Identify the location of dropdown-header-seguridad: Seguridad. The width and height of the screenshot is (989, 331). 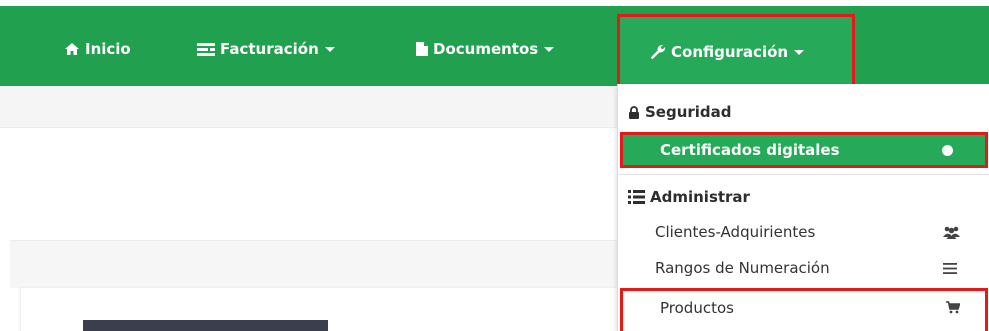
(680, 112).